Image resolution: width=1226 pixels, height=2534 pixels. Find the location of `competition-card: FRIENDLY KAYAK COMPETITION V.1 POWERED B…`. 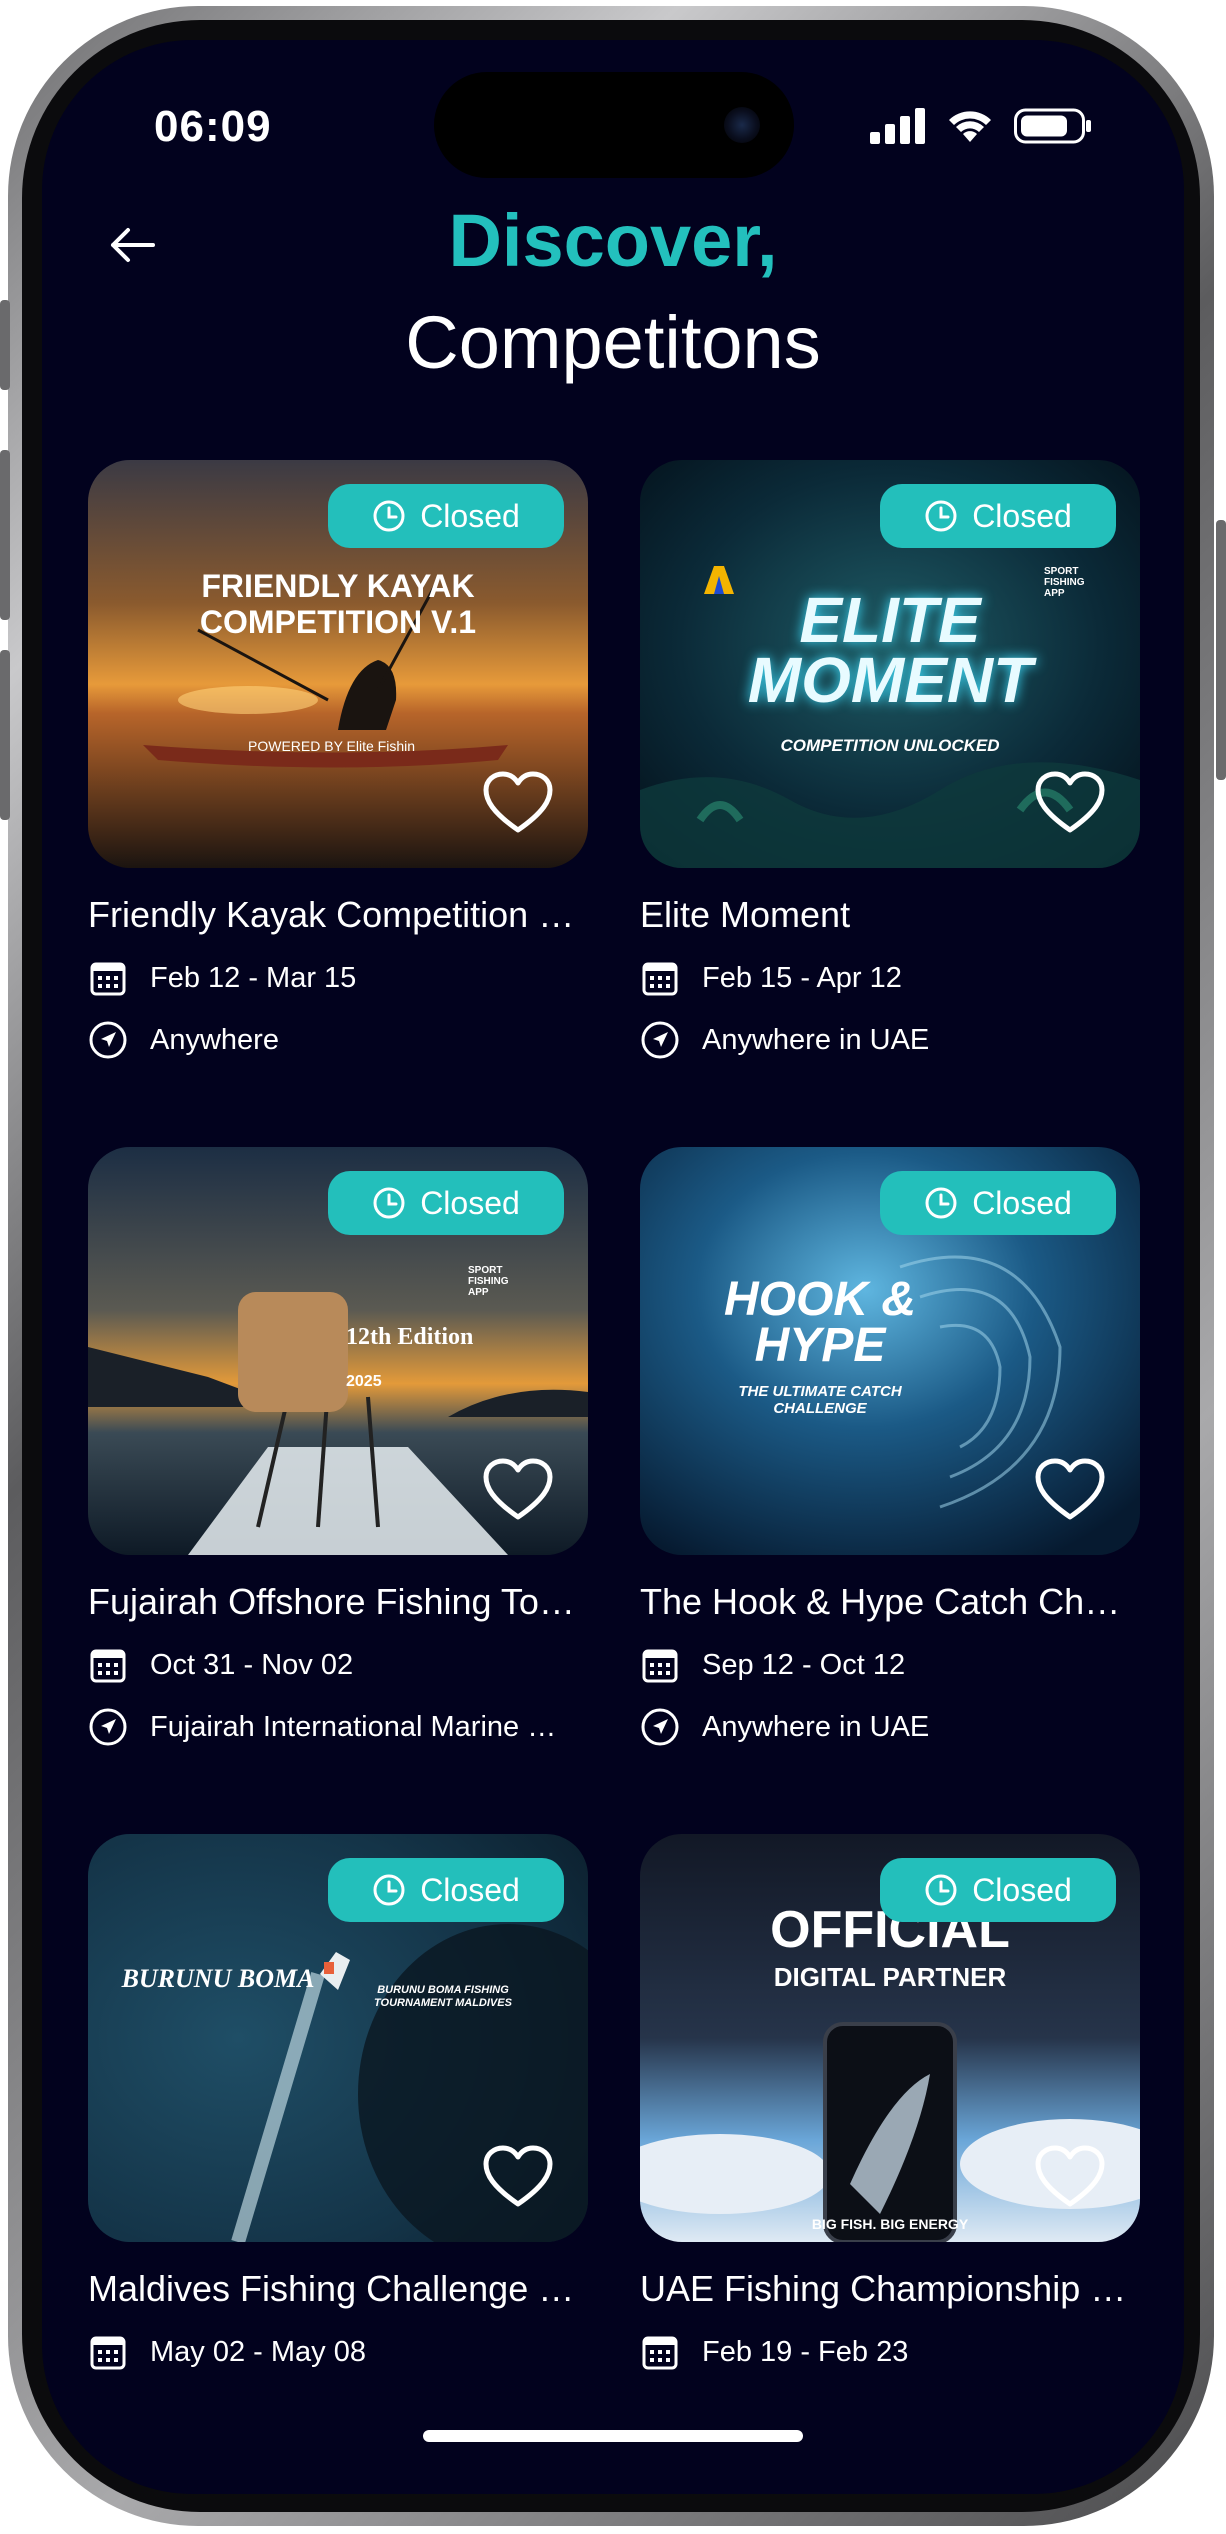

competition-card: FRIENDLY KAYAK COMPETITION V.1 POWERED B… is located at coordinates (338, 760).